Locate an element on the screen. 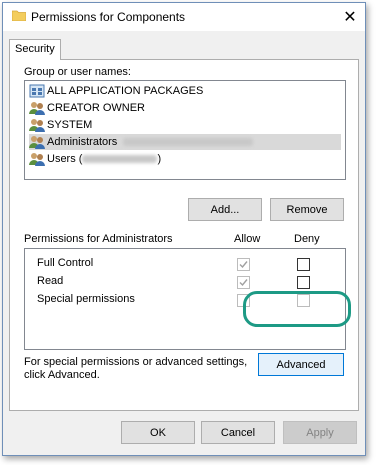 The image size is (378, 465). apply-button: Apply is located at coordinates (320, 432).